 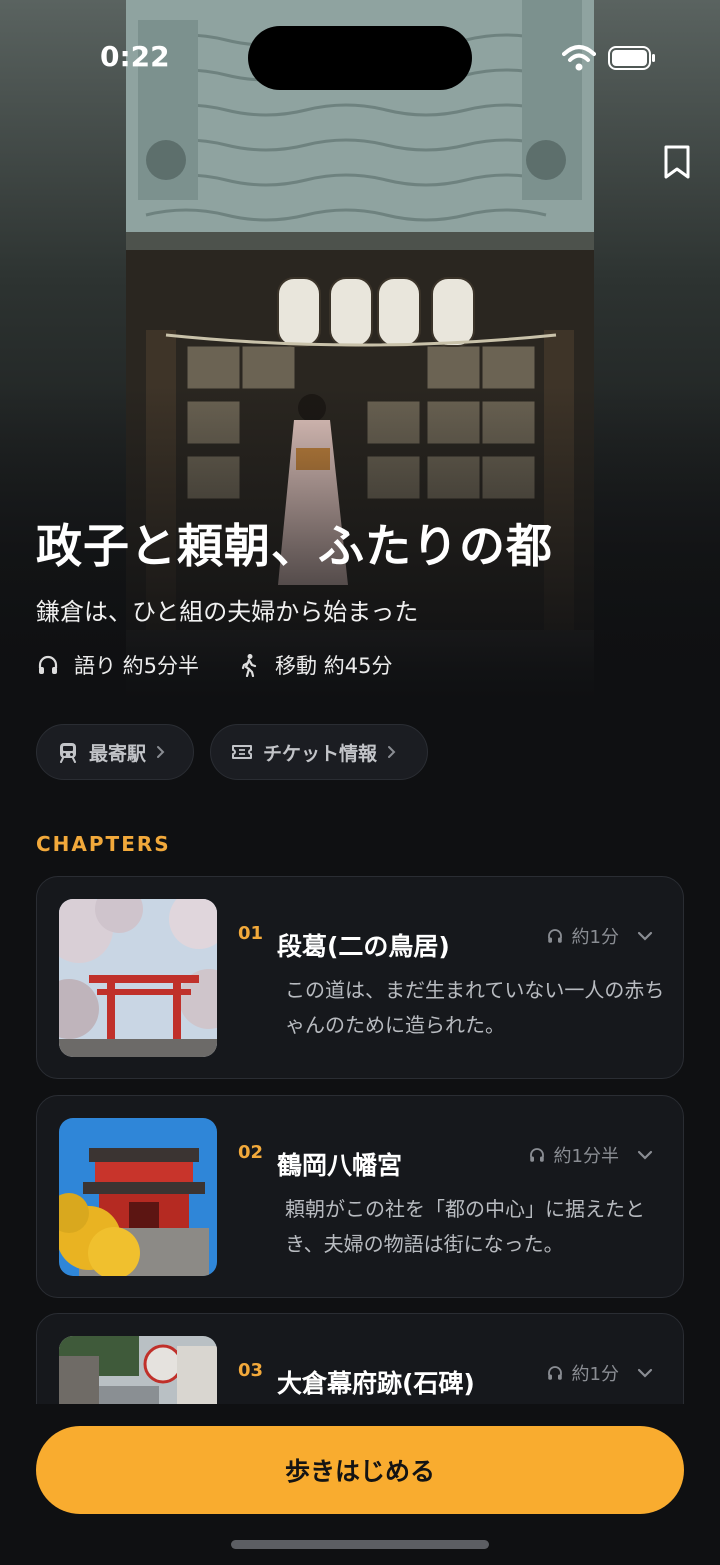 What do you see at coordinates (475, 1007) in the screenshot?
I see `chapter-description: この道は、まだ生まれていない一人の赤ちゃんのために造られた。` at bounding box center [475, 1007].